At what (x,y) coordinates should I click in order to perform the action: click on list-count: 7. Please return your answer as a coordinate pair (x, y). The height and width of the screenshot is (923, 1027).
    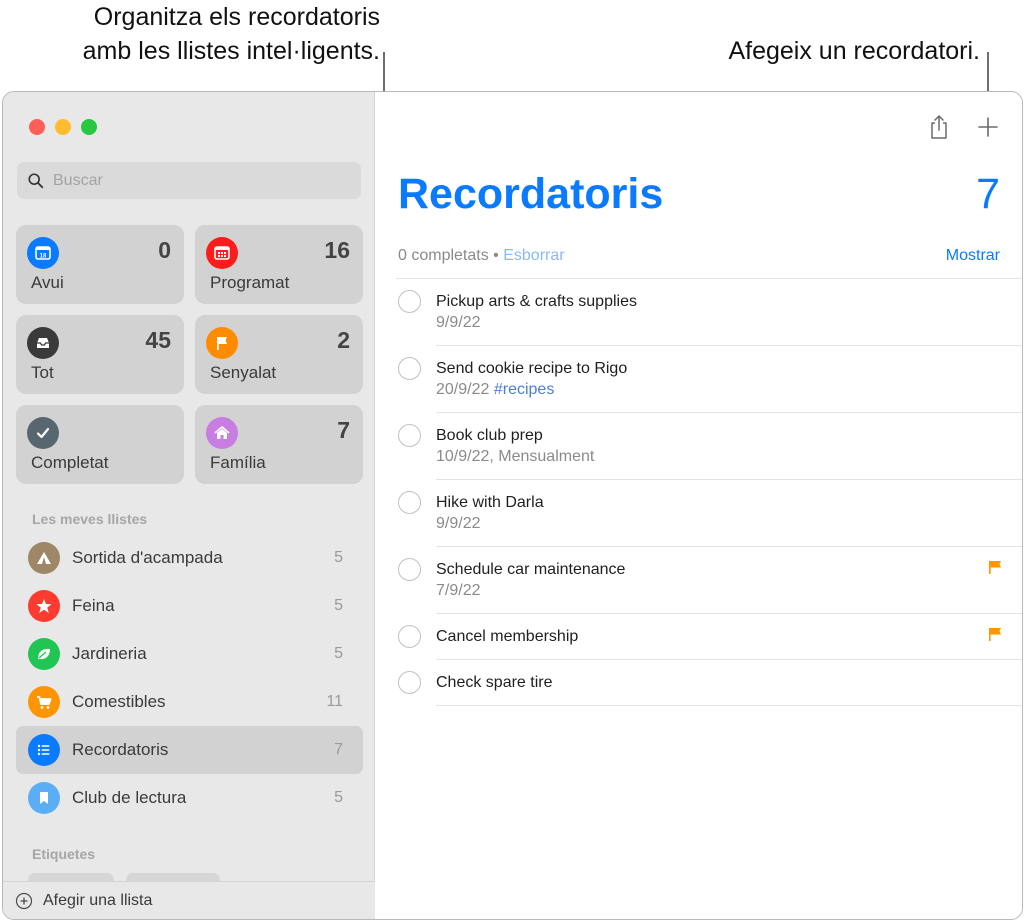
    Looking at the image, I should click on (338, 749).